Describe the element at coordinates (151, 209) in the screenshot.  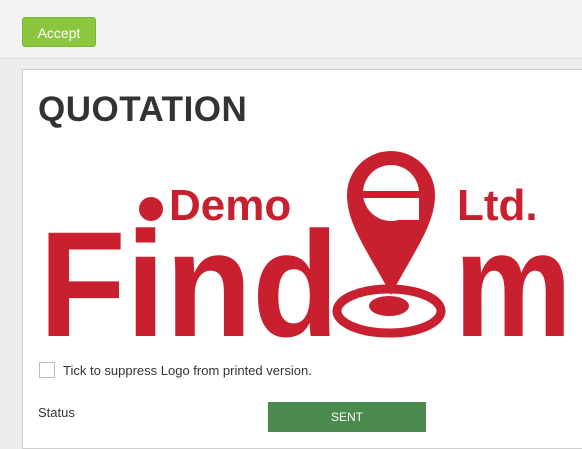
I see `logo-i-dot` at that location.